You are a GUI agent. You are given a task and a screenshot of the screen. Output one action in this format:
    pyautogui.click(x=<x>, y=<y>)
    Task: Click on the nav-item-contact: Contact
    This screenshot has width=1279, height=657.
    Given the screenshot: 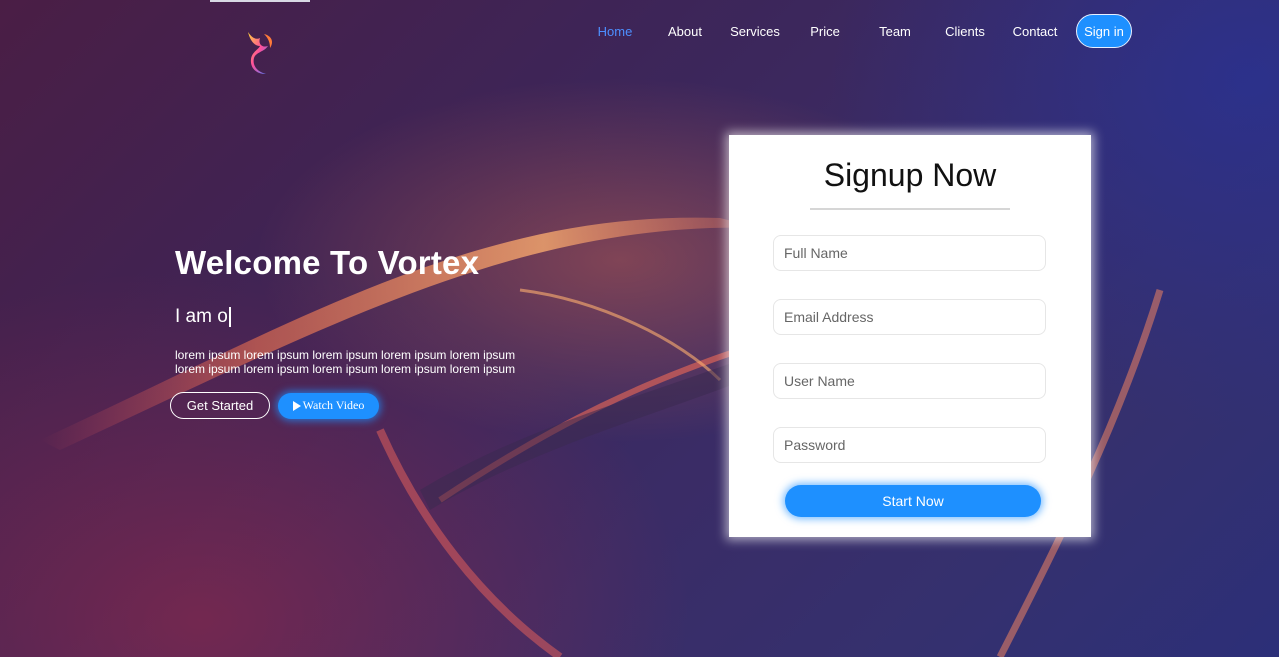 What is the action you would take?
    pyautogui.click(x=1035, y=31)
    